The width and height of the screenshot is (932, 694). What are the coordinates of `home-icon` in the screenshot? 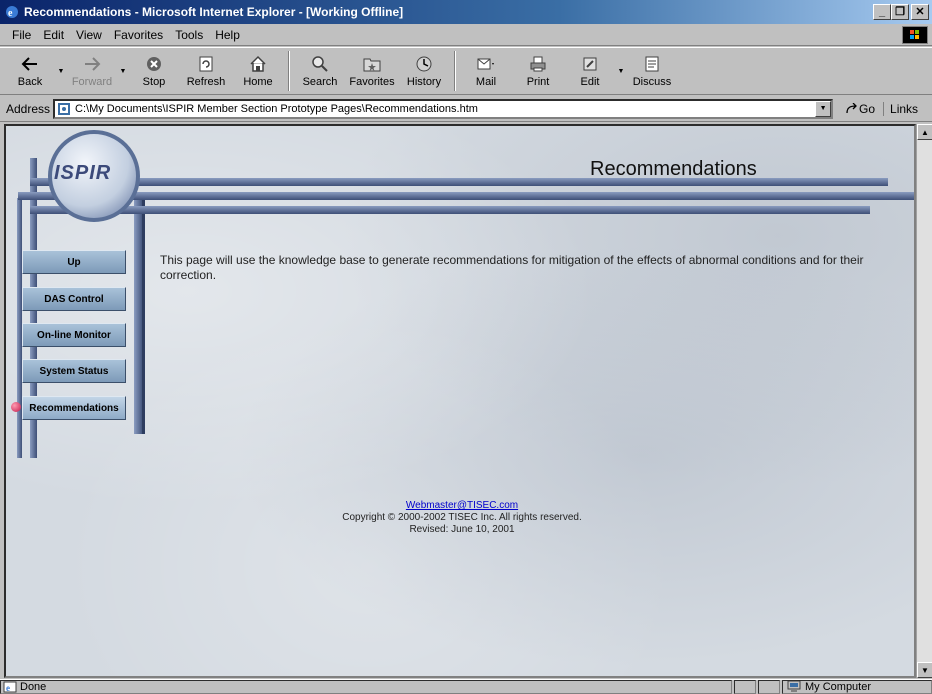 It's located at (258, 64).